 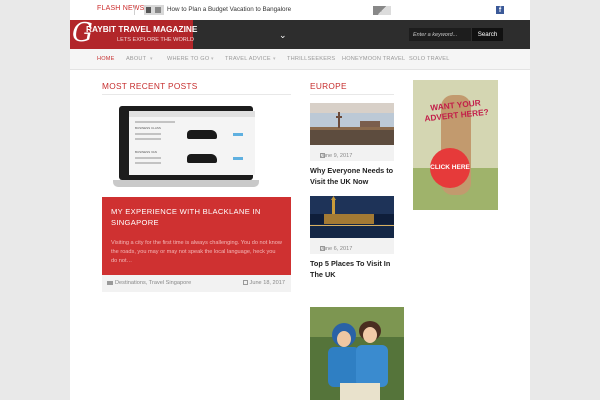 What do you see at coordinates (153, 283) in the screenshot?
I see `categories-text: Destinations, Travel Singapore` at bounding box center [153, 283].